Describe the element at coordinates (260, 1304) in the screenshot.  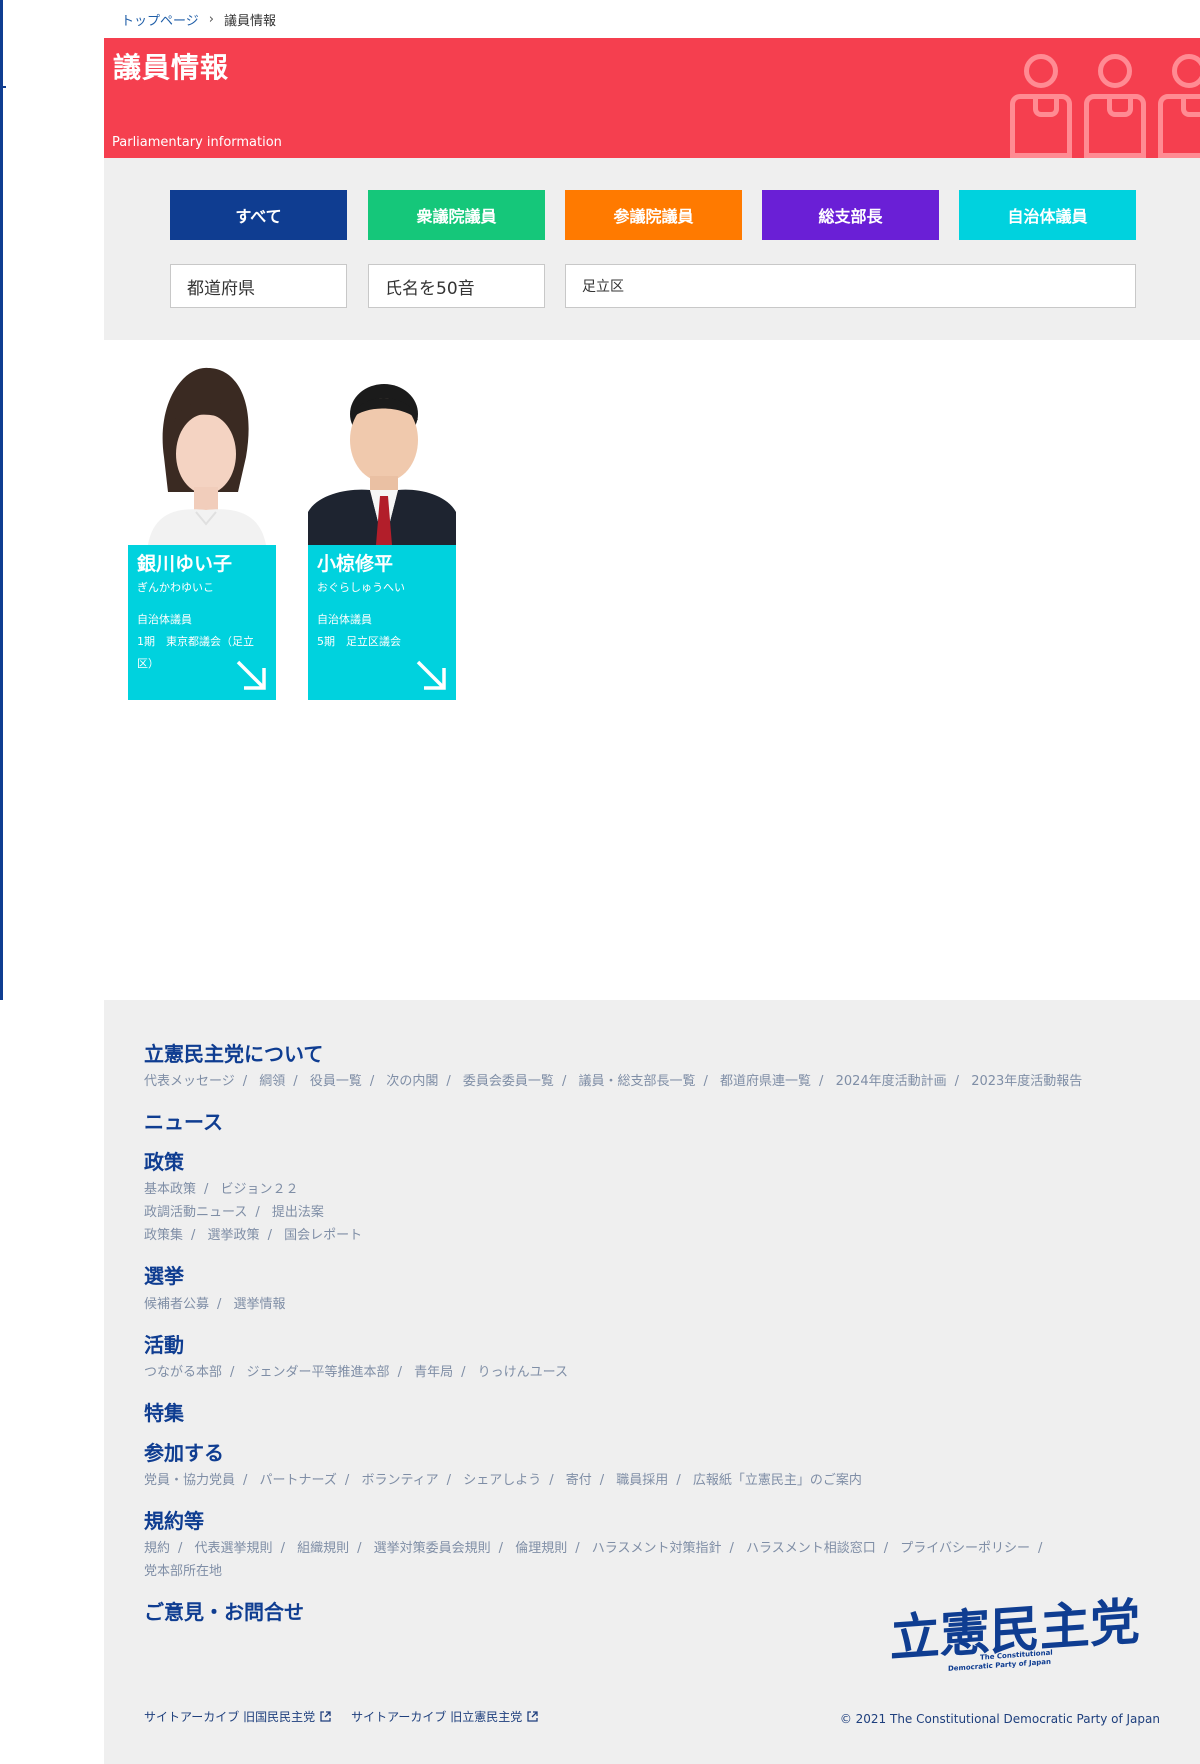
I see `footer-link: 選挙情報` at that location.